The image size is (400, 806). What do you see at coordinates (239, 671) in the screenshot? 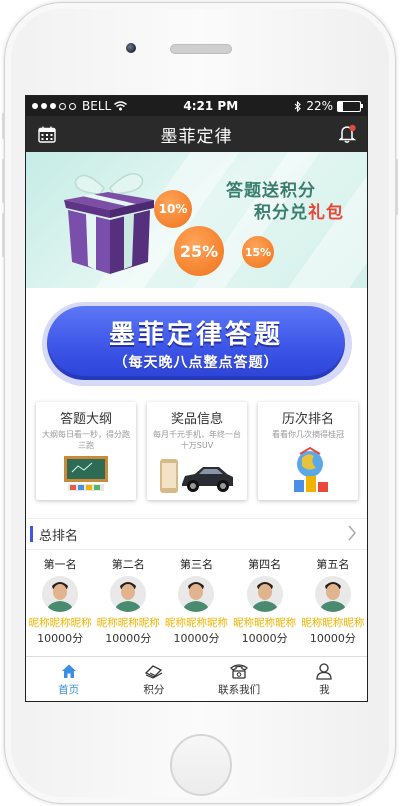
I see `phone-icon` at bounding box center [239, 671].